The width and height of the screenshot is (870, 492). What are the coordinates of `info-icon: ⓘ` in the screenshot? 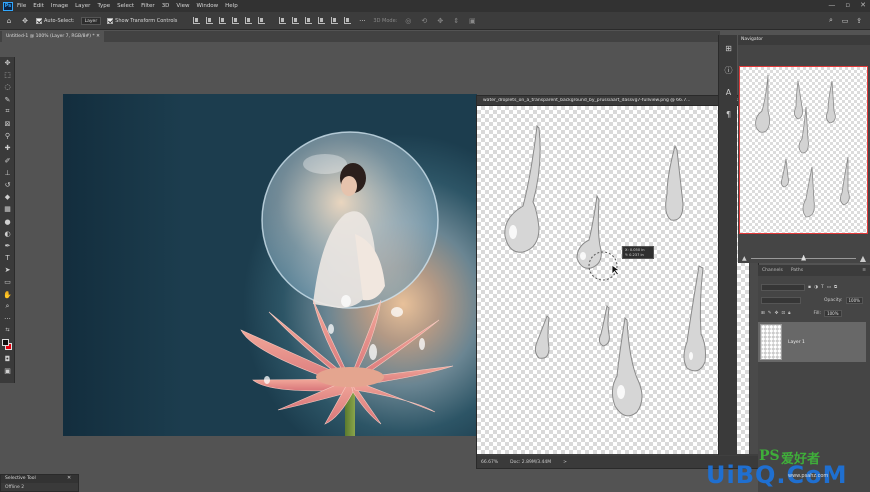 It's located at (728, 70).